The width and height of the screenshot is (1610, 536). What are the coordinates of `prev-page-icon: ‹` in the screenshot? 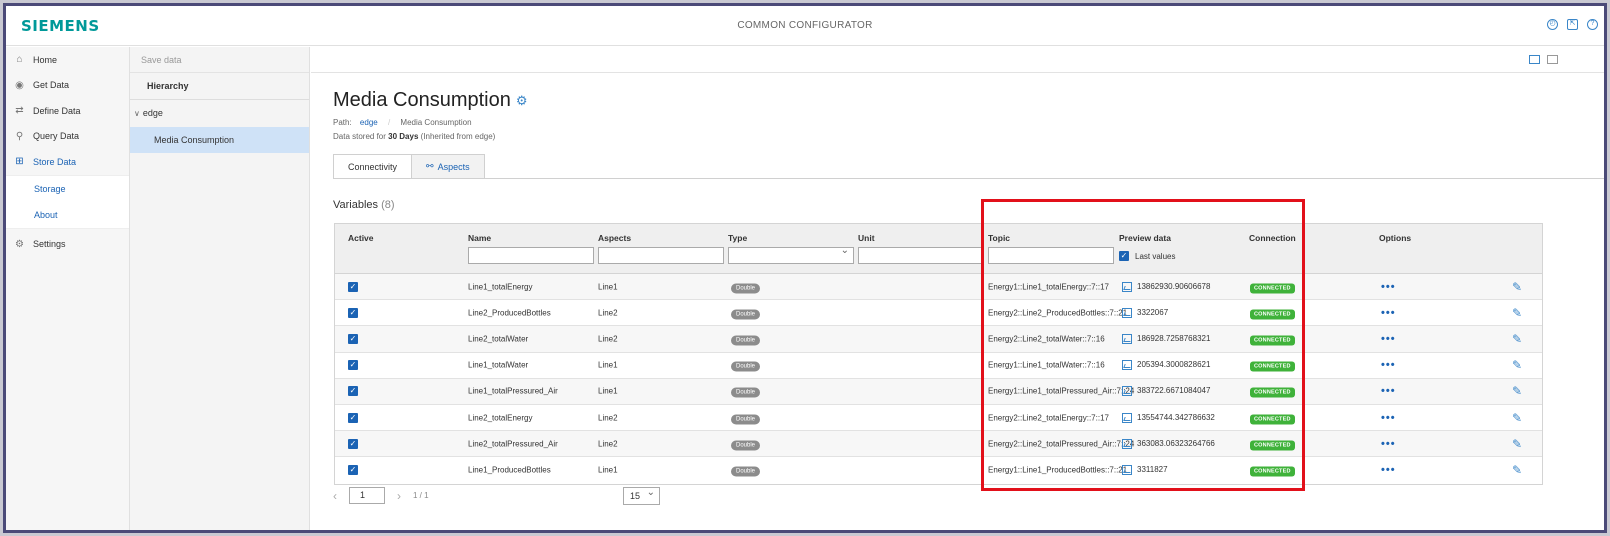 It's located at (335, 496).